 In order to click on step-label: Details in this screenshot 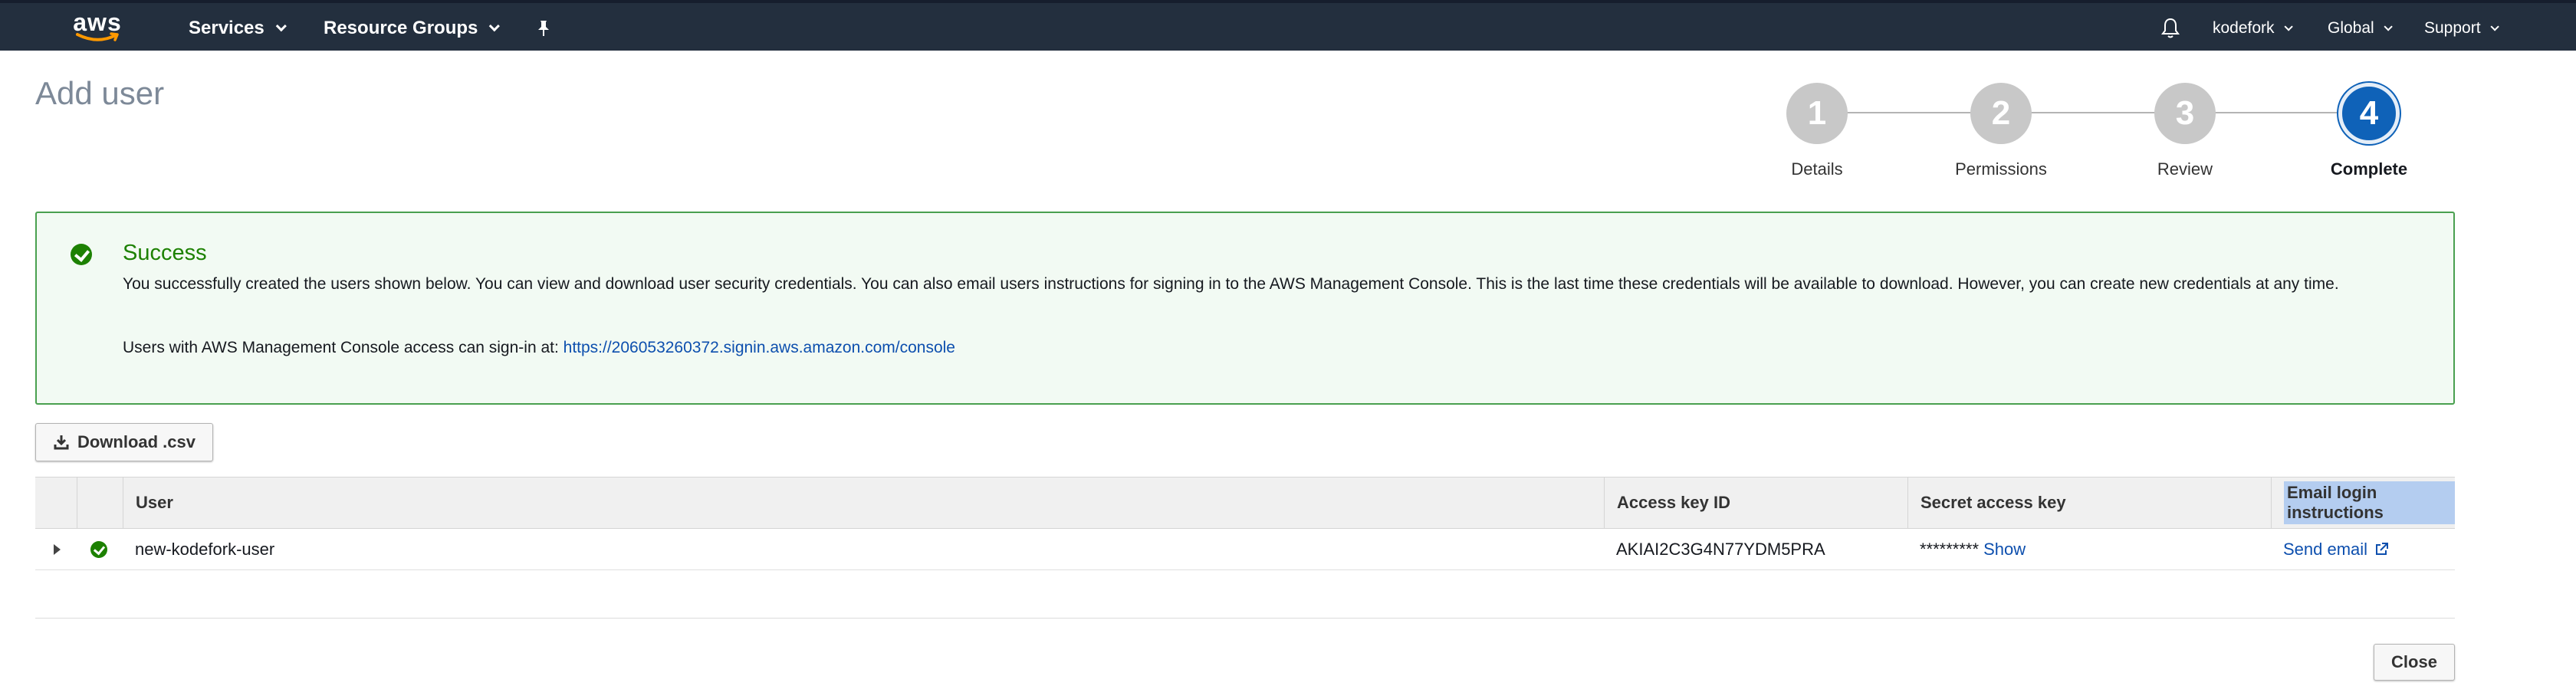, I will do `click(1817, 169)`.